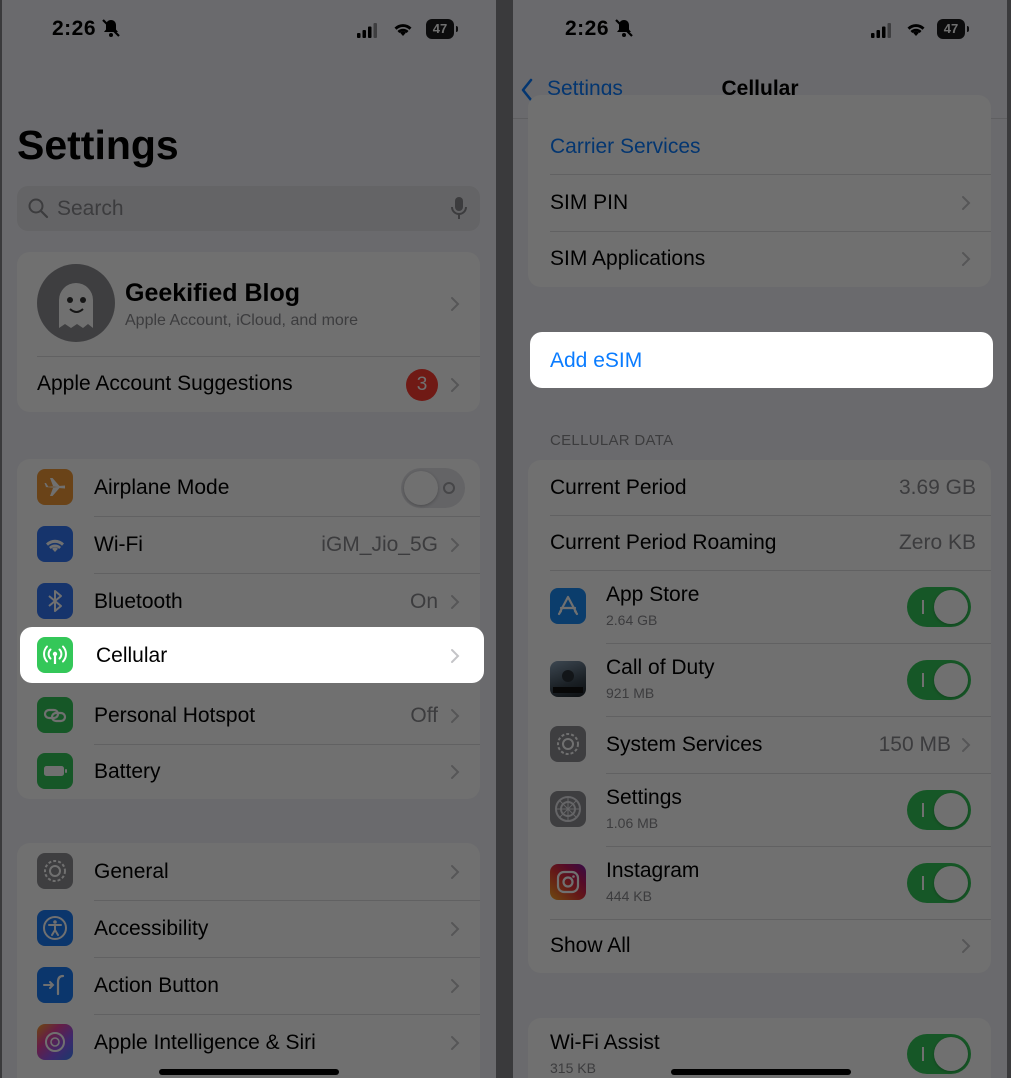 This screenshot has width=1011, height=1078. What do you see at coordinates (252, 655) in the screenshot?
I see `cellular-row: Cellular` at bounding box center [252, 655].